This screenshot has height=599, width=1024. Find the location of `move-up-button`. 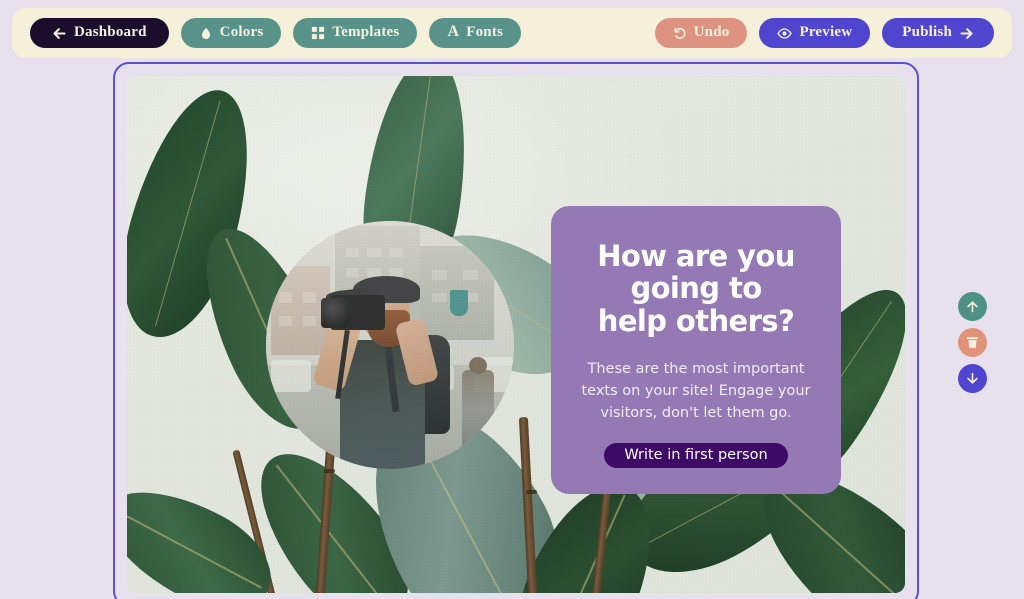

move-up-button is located at coordinates (972, 306).